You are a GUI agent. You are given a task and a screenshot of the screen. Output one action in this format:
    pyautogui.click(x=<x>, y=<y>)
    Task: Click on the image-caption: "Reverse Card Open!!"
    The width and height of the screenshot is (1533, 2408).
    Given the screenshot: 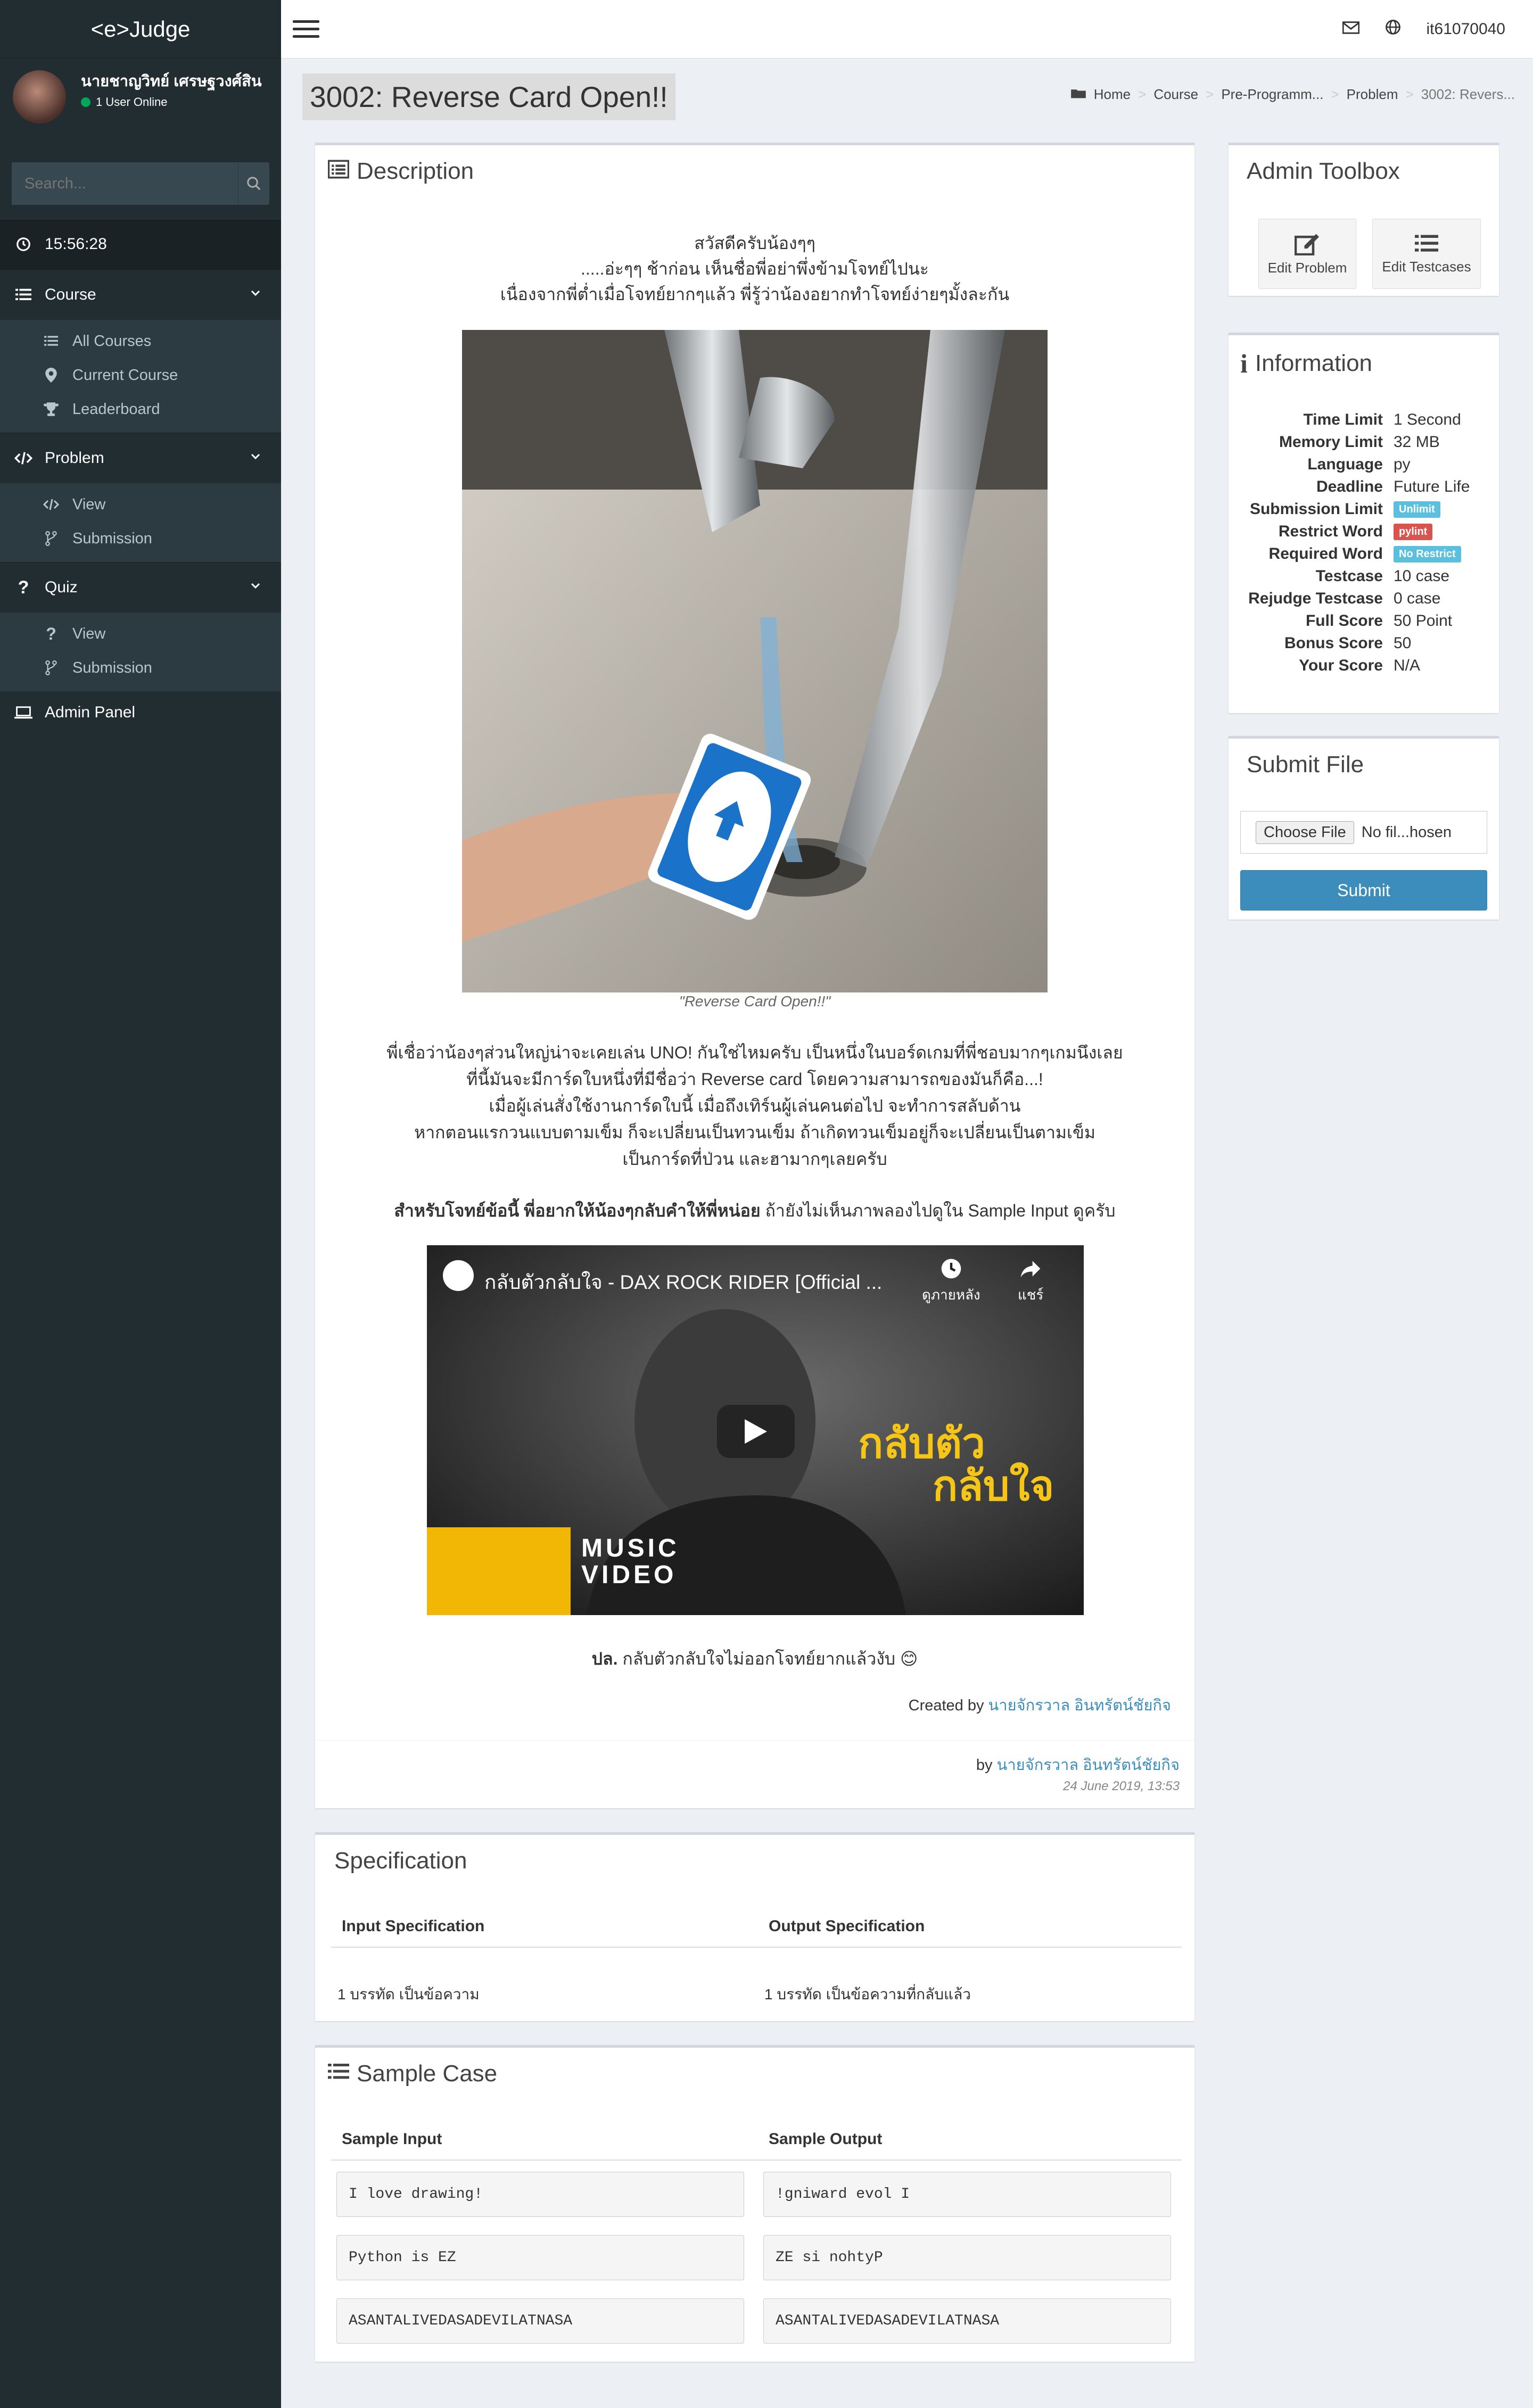 What is the action you would take?
    pyautogui.click(x=755, y=1001)
    